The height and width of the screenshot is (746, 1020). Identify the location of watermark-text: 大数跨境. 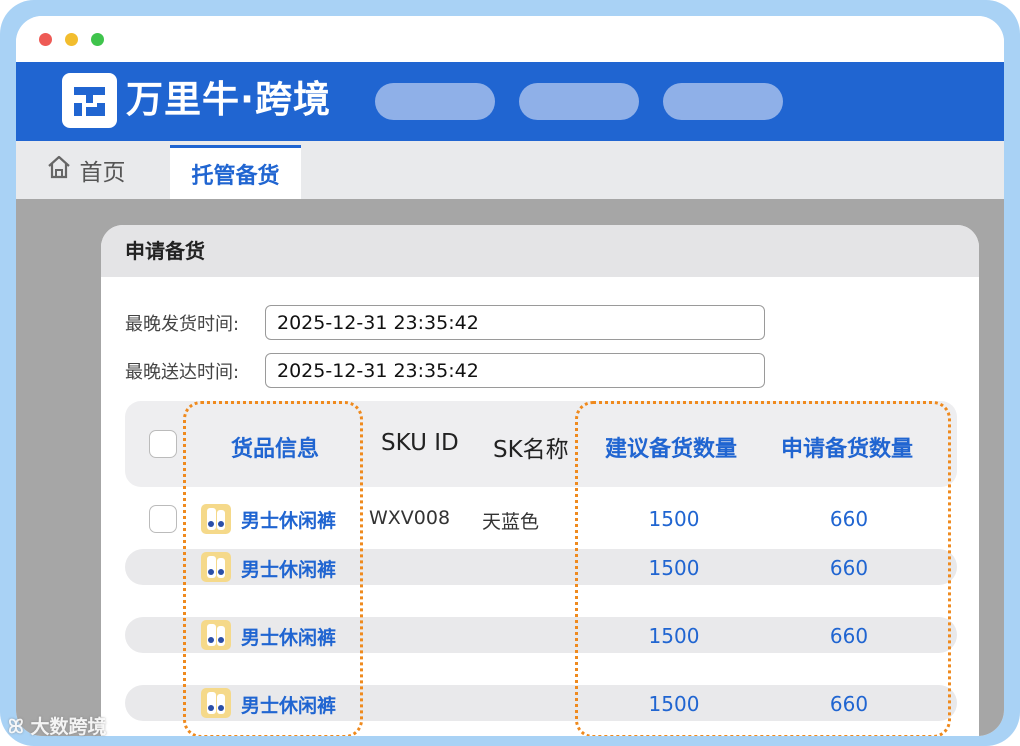
(68, 727).